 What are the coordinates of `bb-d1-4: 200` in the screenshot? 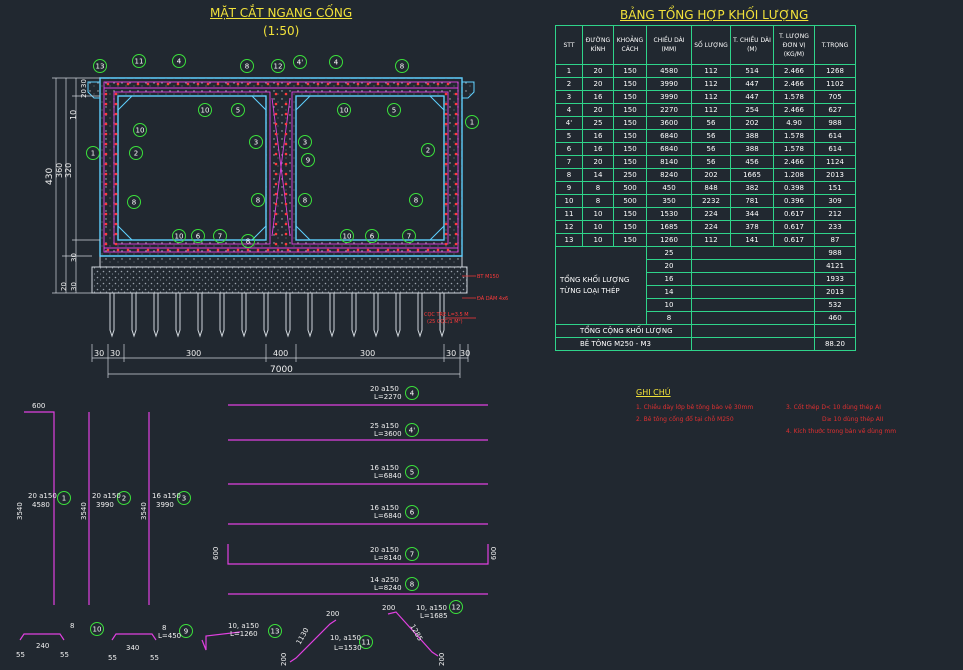 It's located at (388, 608).